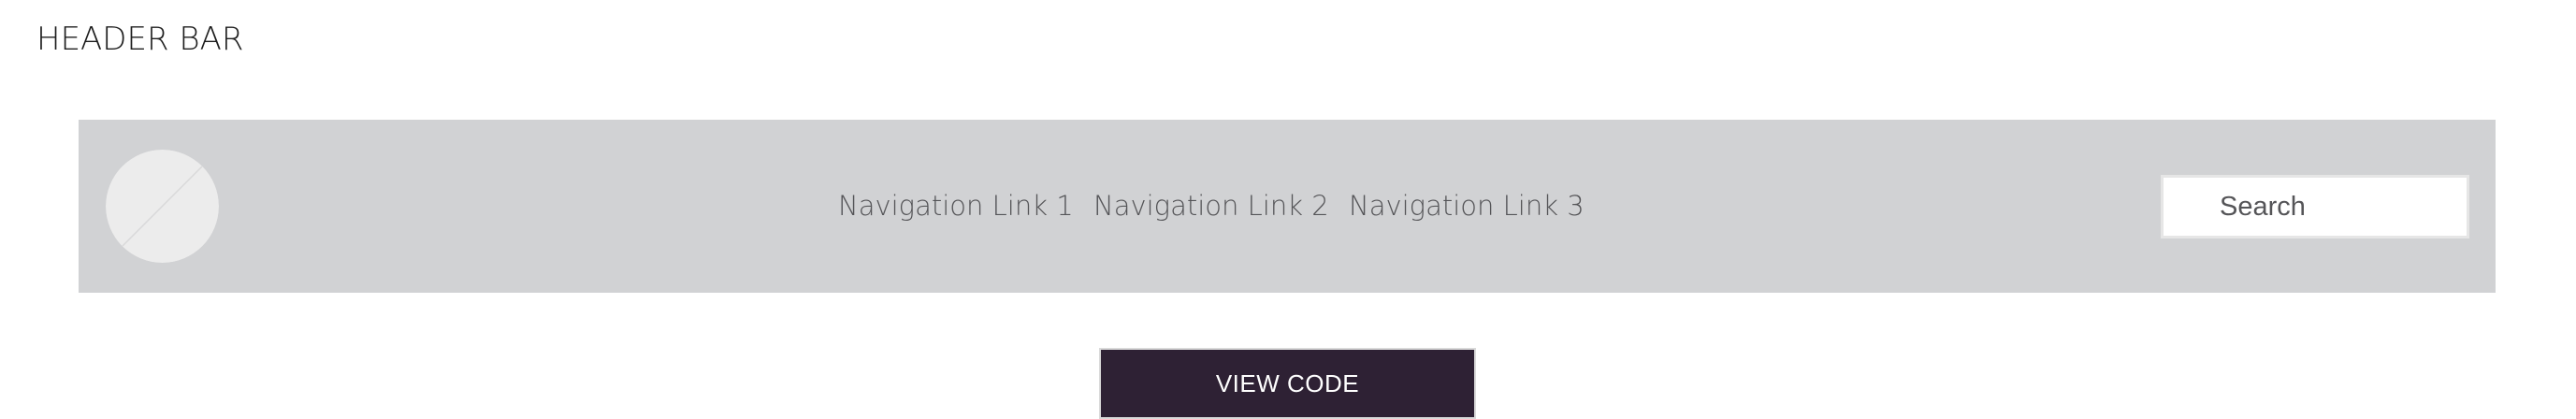 The height and width of the screenshot is (419, 2576). What do you see at coordinates (1211, 205) in the screenshot?
I see `nav-link-2: Navigation Link 2` at bounding box center [1211, 205].